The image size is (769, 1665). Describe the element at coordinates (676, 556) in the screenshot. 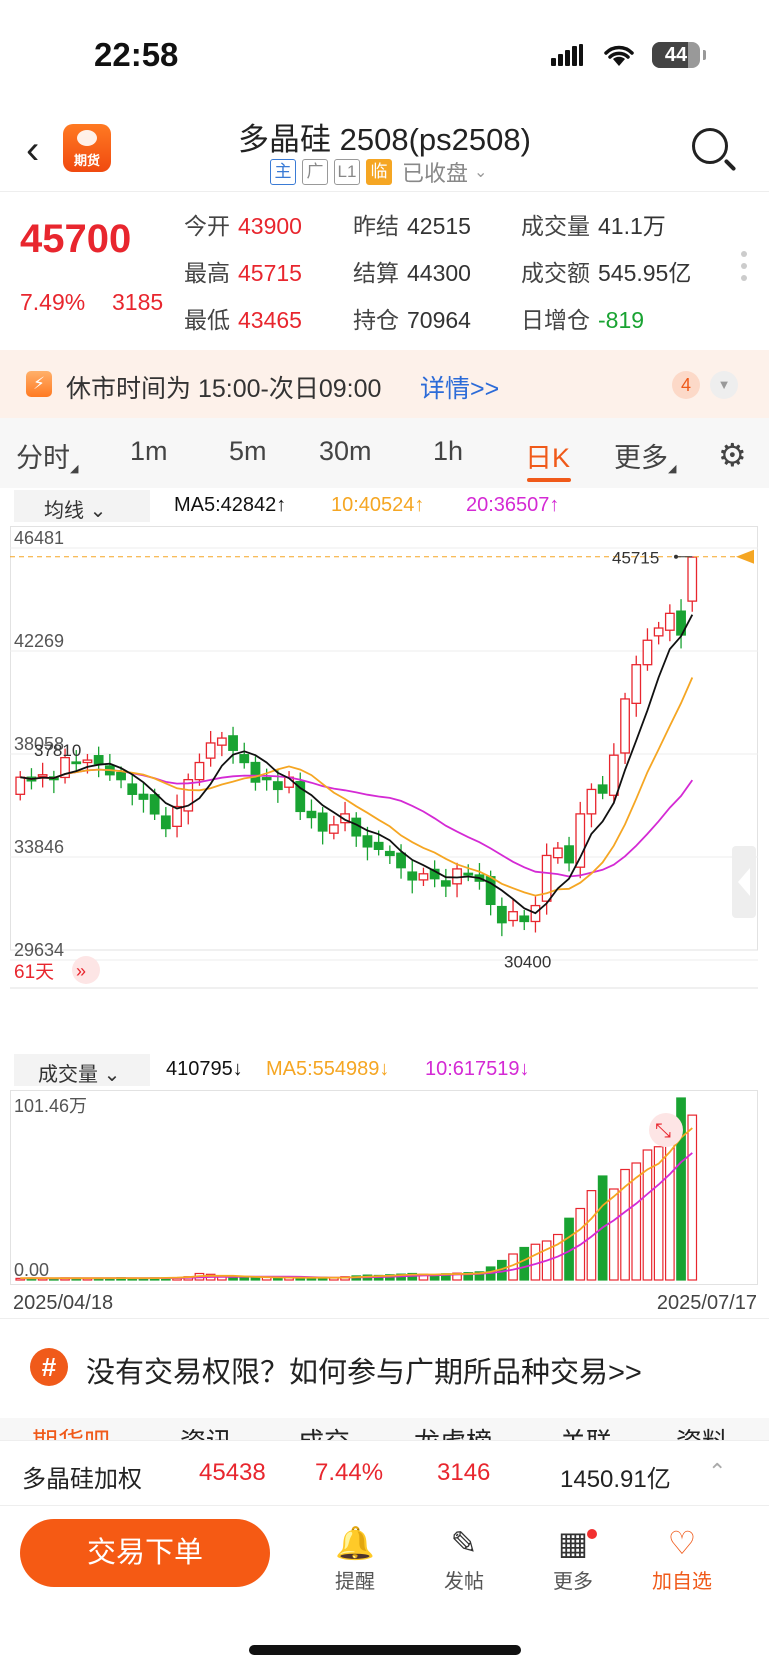

I see `high-dot` at that location.